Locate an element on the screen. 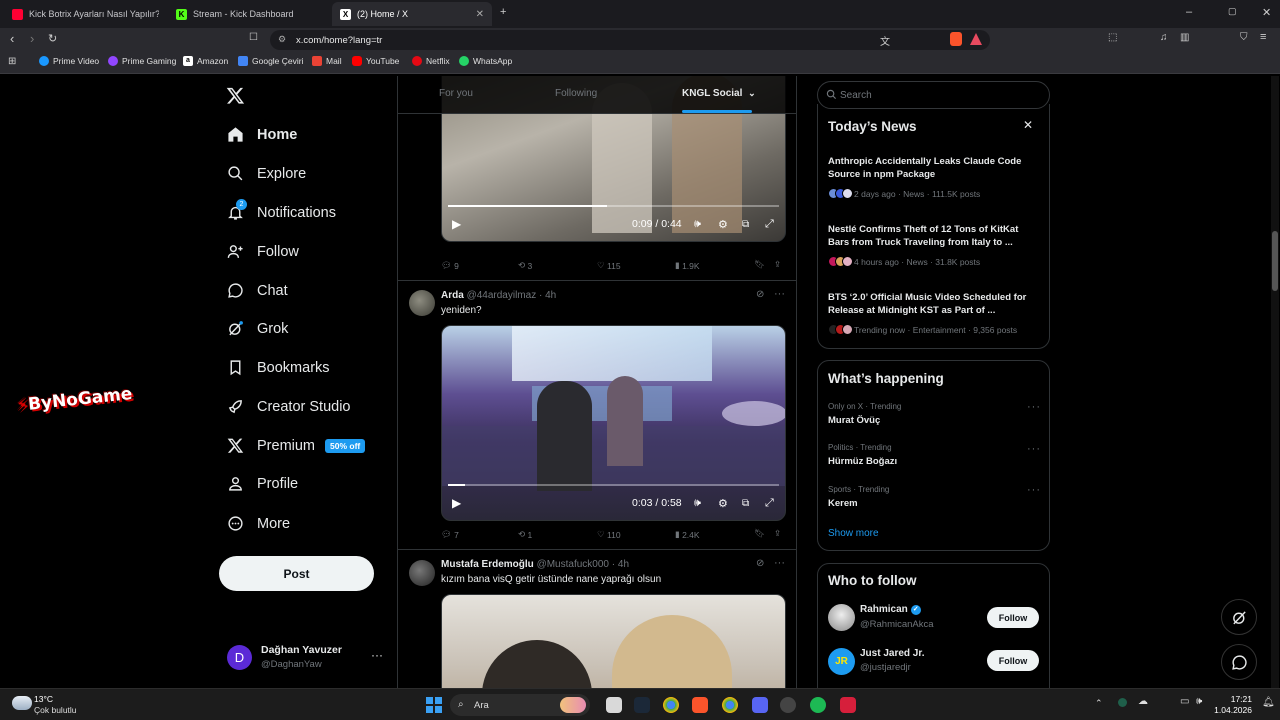 The height and width of the screenshot is (720, 1280). notification-center-icon: 🔔︎ is located at coordinates (1268, 702).